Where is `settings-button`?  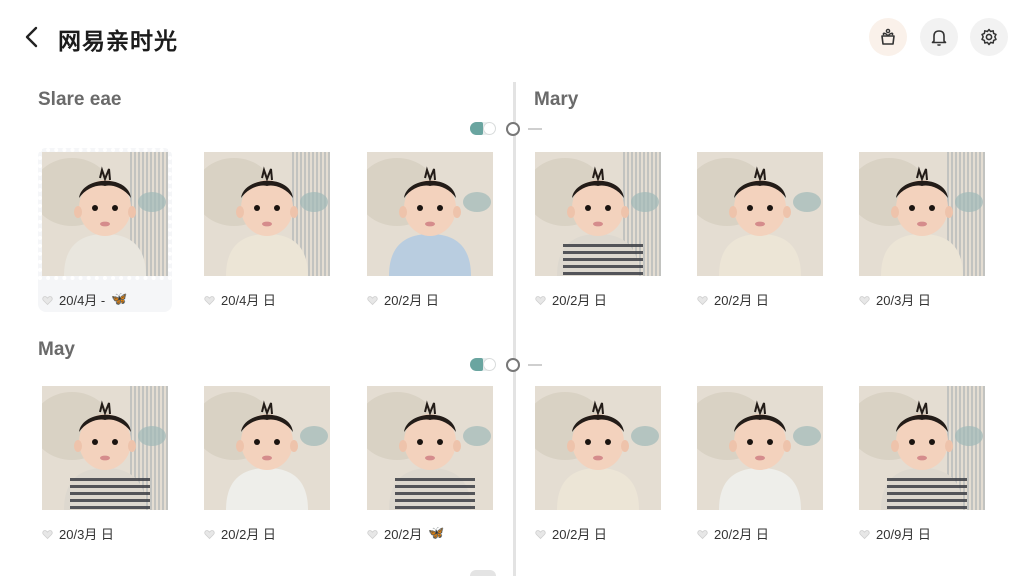
settings-button is located at coordinates (989, 37).